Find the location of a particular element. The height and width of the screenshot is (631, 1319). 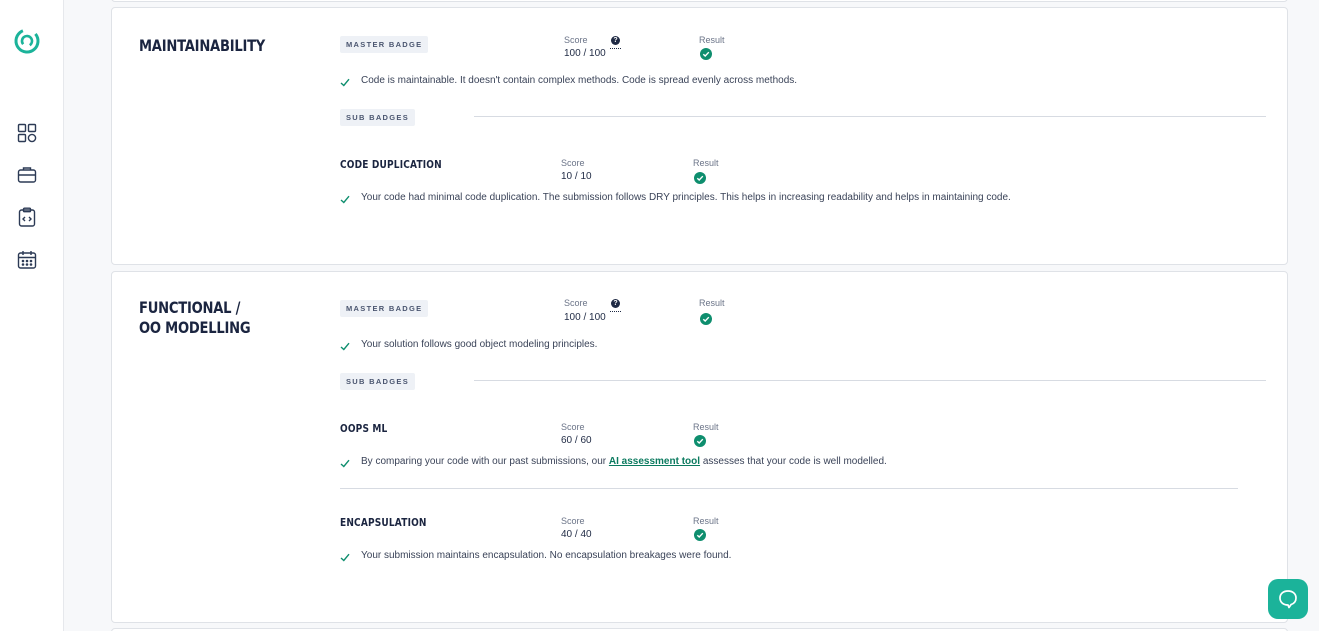

sub-badge-title: CODE DUPLICATION is located at coordinates (391, 164).